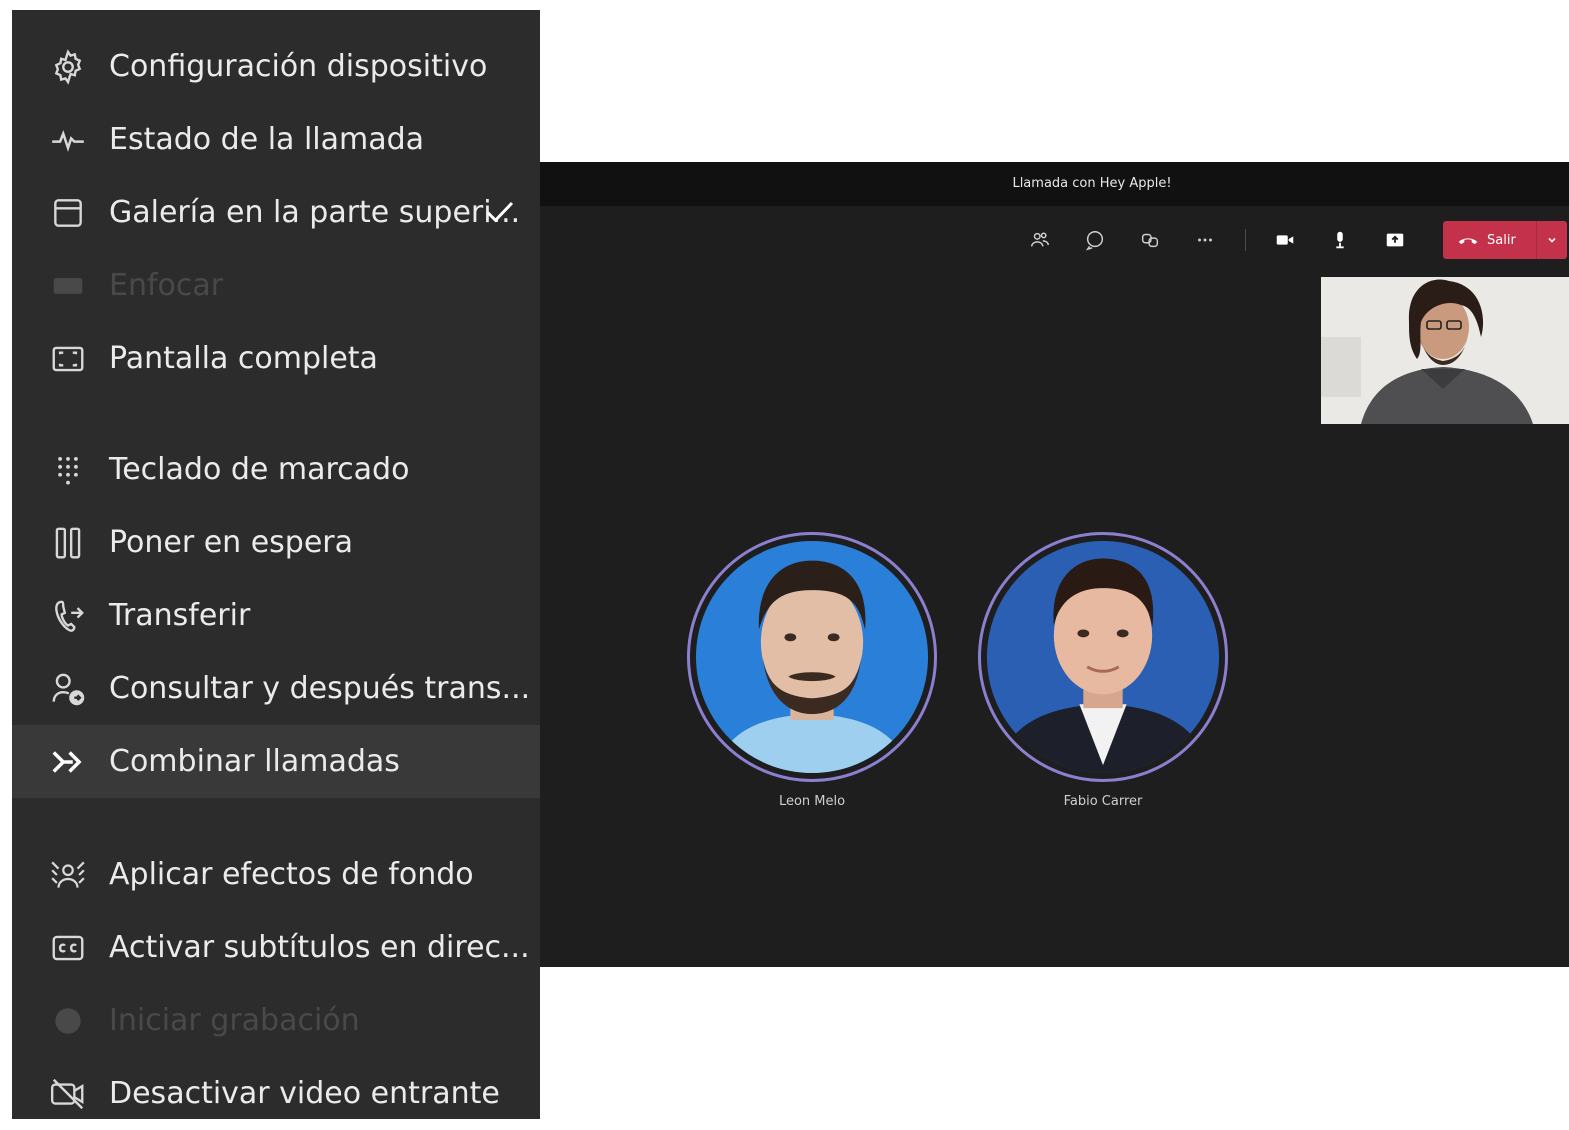  I want to click on share-screen-button, so click(1395, 240).